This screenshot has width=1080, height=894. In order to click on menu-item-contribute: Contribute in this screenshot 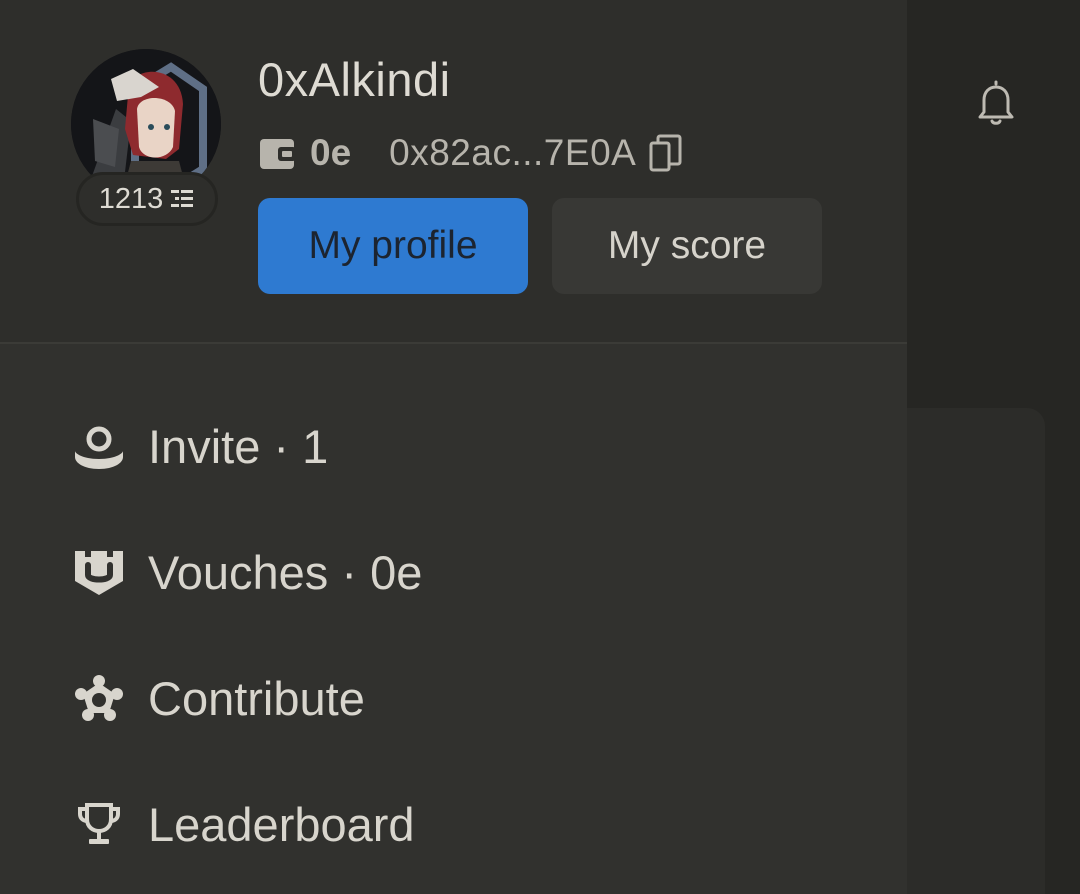, I will do `click(218, 698)`.